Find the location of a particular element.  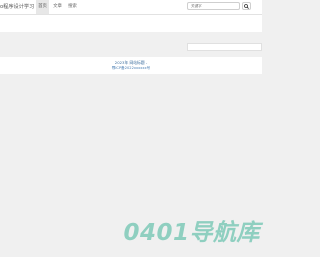

content-panel is located at coordinates (131, 23).